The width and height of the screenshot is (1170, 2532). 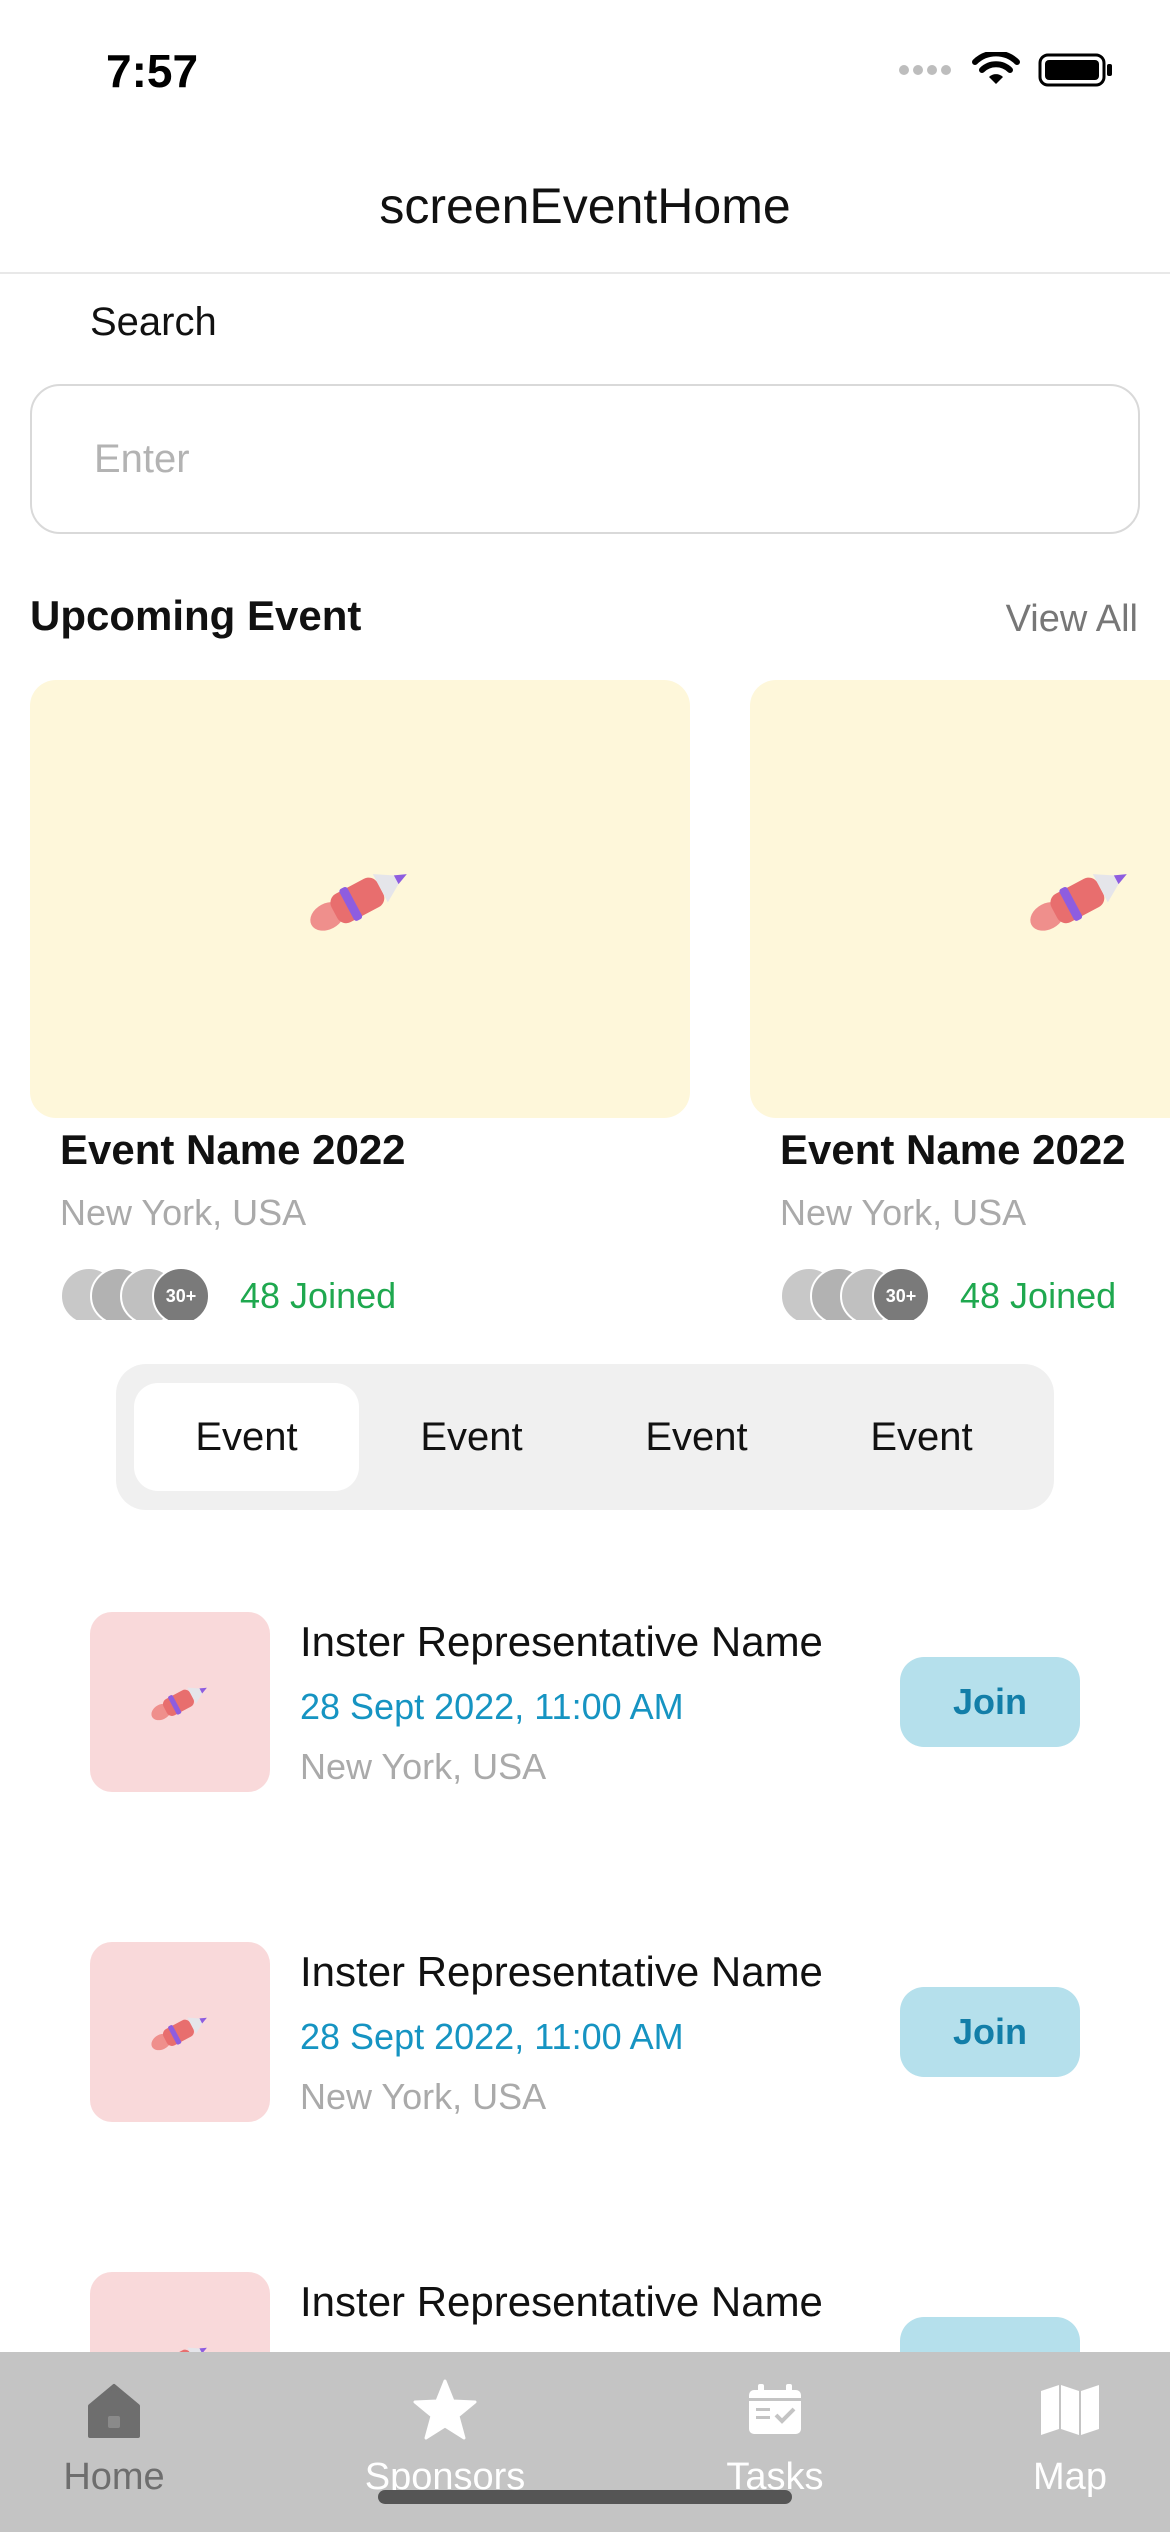 I want to click on tab-home: Home, so click(x=114, y=2442).